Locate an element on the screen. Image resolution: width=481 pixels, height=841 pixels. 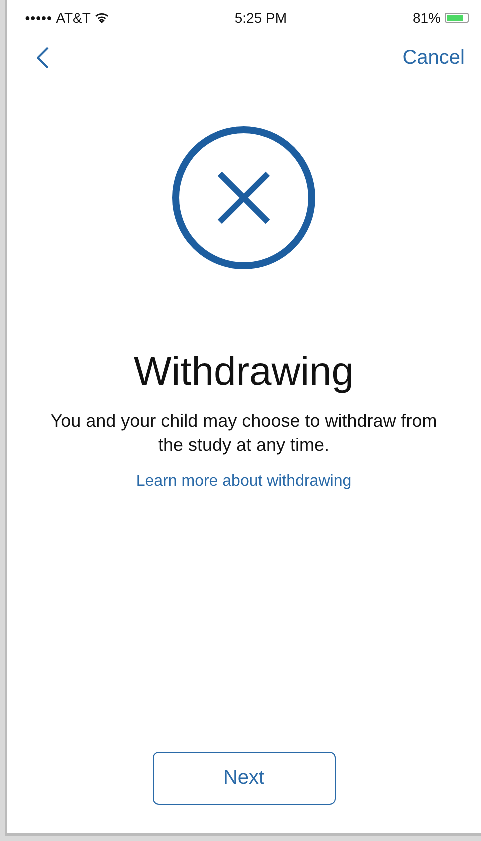
carrier-name: AT&T is located at coordinates (73, 18).